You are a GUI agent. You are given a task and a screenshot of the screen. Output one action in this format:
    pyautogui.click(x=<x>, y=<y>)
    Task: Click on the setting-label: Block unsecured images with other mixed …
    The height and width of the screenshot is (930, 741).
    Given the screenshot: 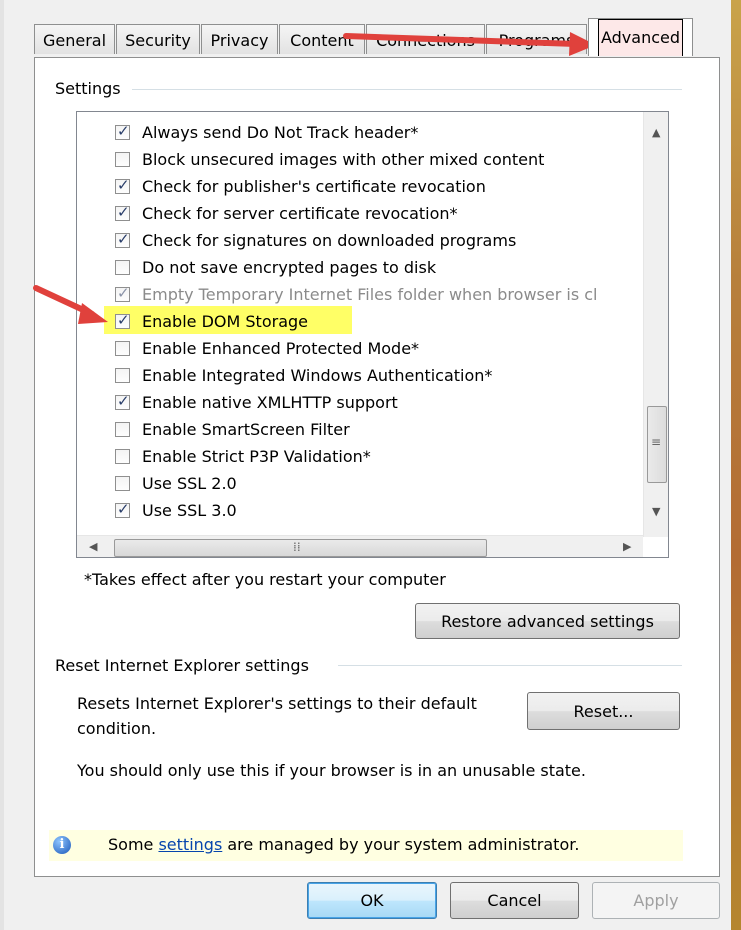 What is the action you would take?
    pyautogui.click(x=343, y=159)
    